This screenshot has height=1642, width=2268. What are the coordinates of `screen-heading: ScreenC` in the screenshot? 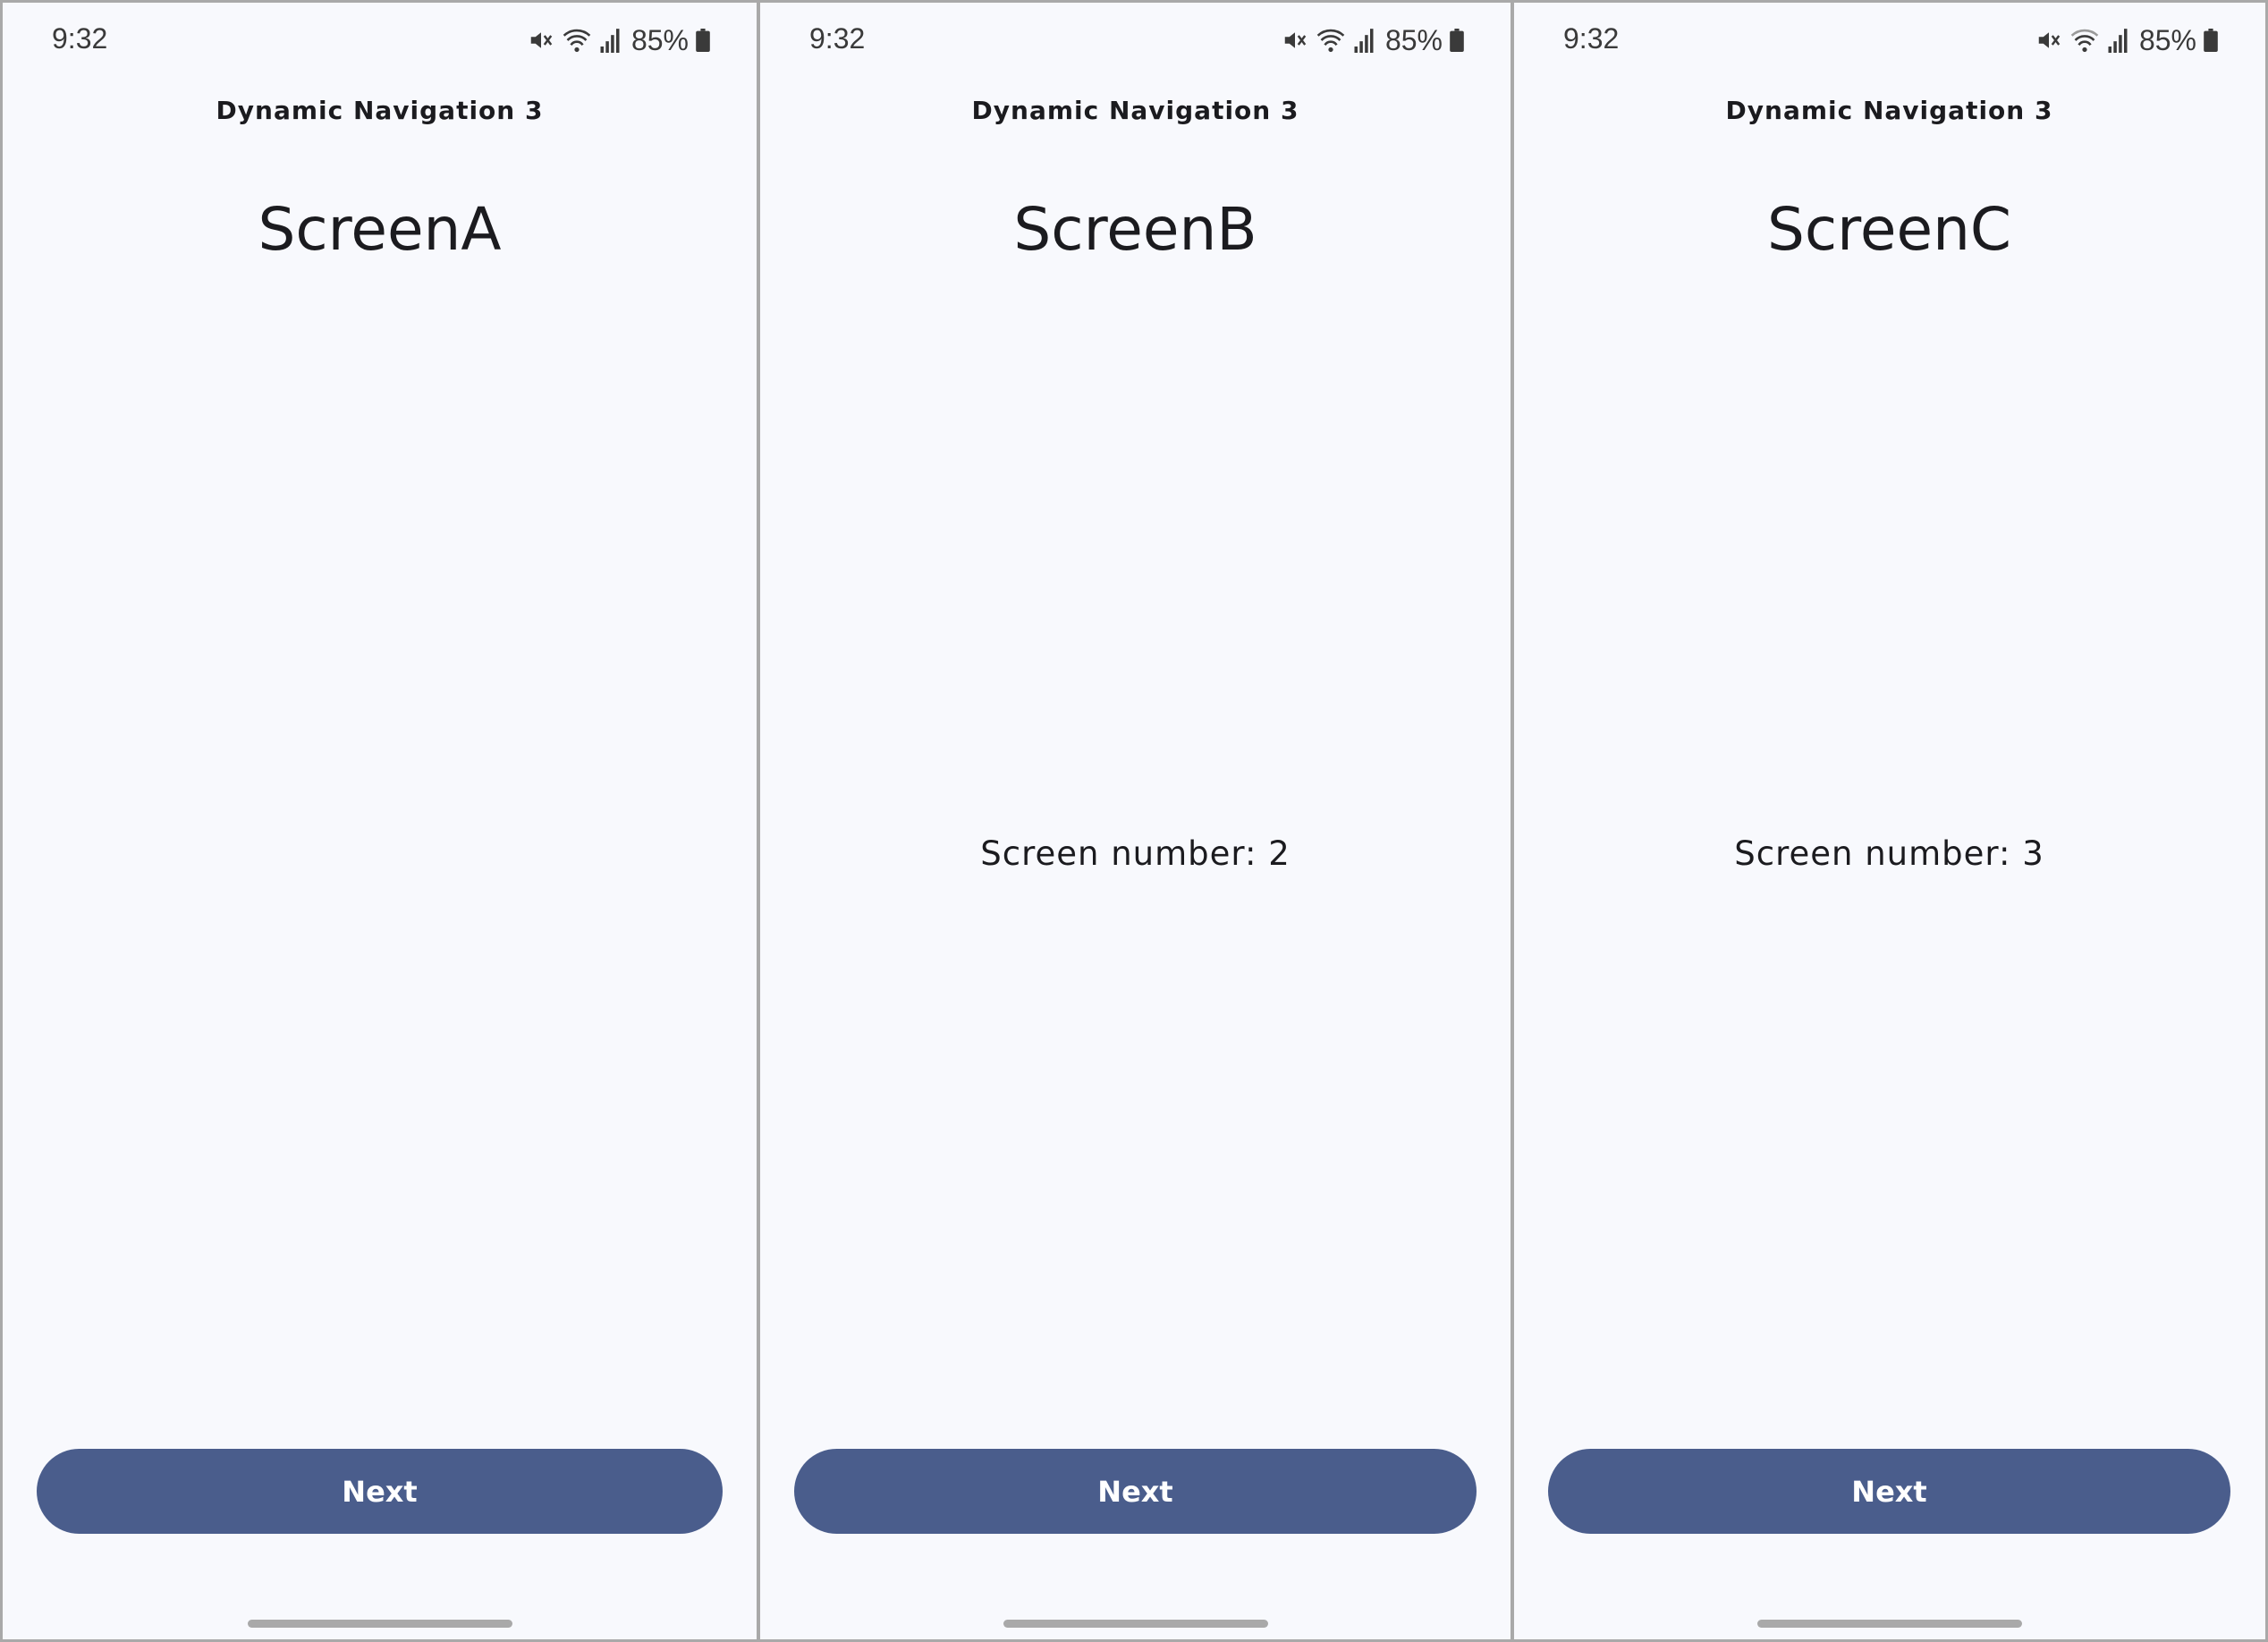 It's located at (1889, 229).